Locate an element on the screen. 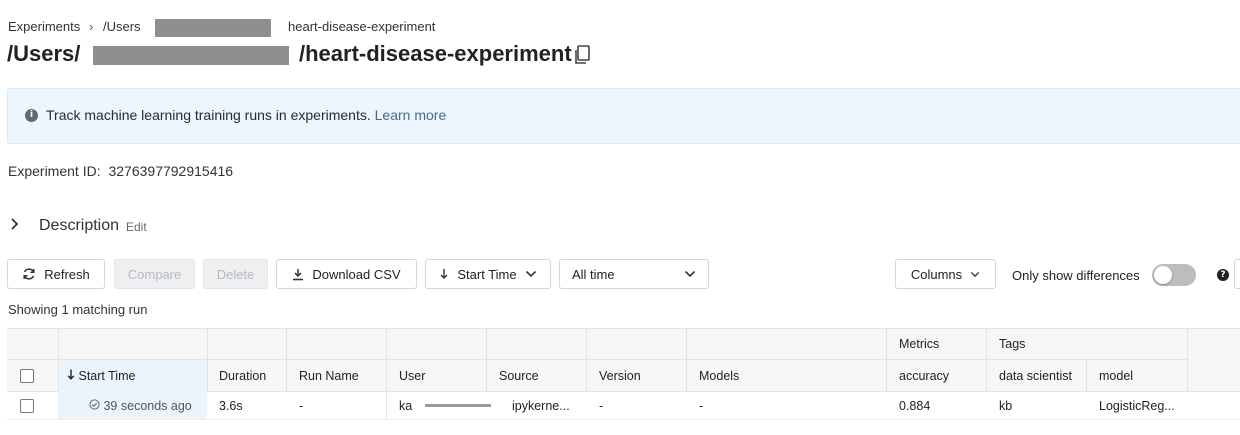 Image resolution: width=1240 pixels, height=435 pixels. table-row-run-name: - is located at coordinates (301, 406).